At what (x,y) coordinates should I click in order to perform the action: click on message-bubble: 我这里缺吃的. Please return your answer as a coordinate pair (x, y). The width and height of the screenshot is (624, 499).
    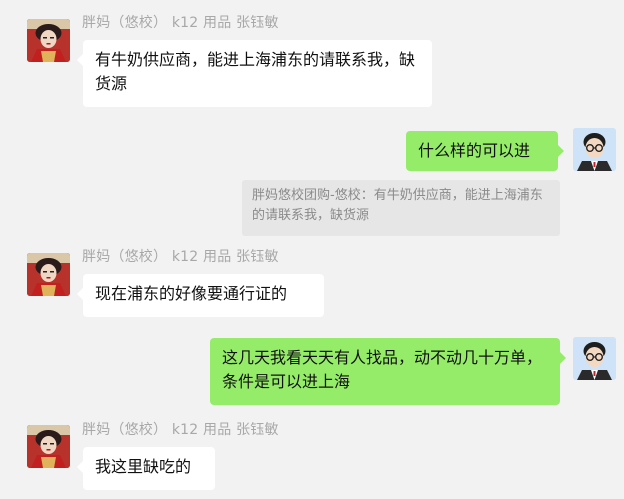
    Looking at the image, I should click on (146, 468).